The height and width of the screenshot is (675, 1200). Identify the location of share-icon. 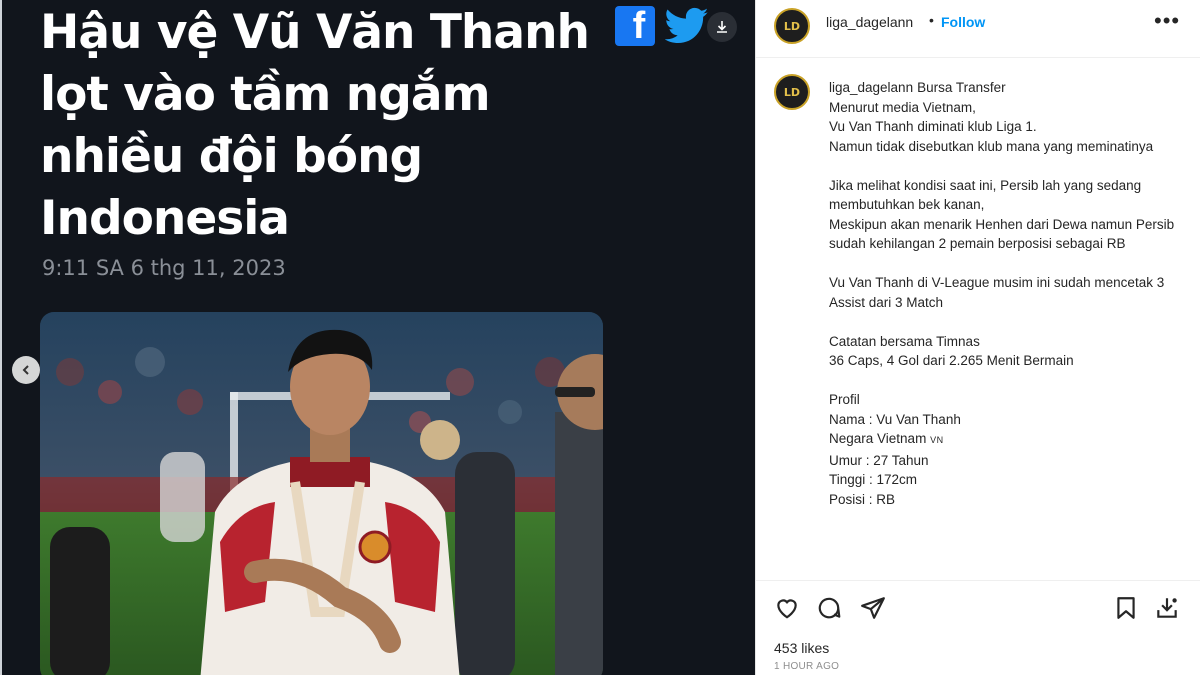
(873, 608).